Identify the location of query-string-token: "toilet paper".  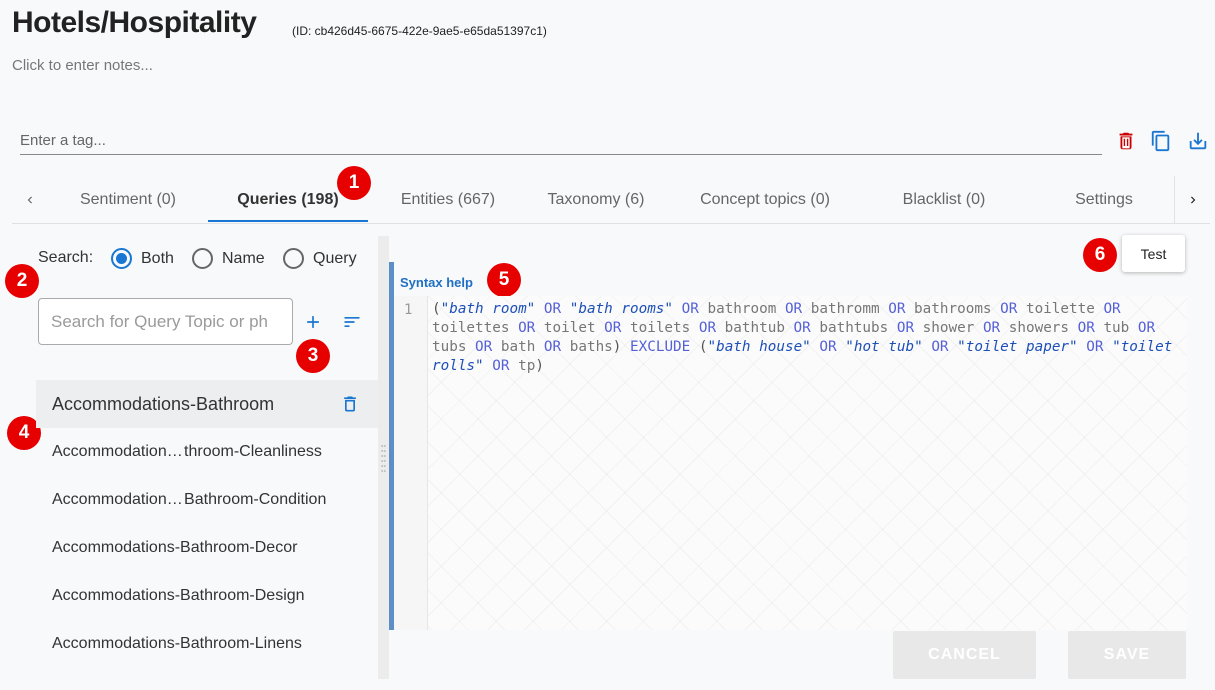
(1017, 347).